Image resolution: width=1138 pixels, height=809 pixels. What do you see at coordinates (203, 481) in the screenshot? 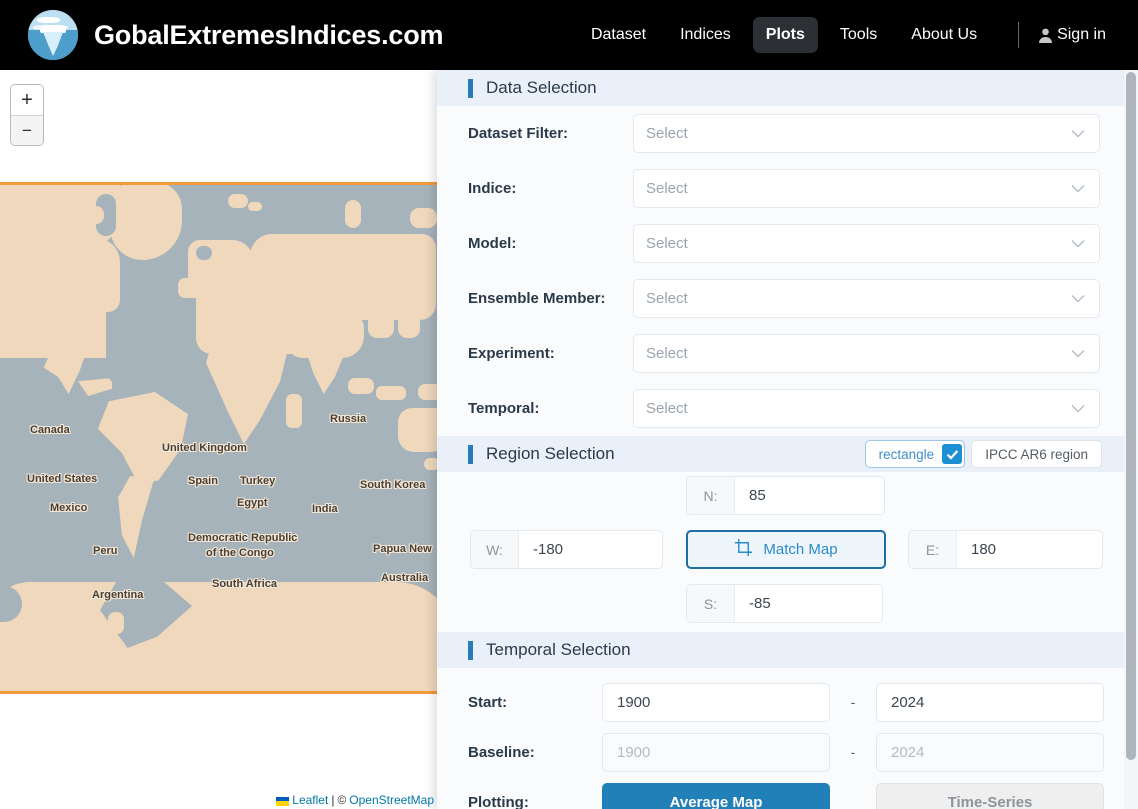
I see `map-label-spain: Spain` at bounding box center [203, 481].